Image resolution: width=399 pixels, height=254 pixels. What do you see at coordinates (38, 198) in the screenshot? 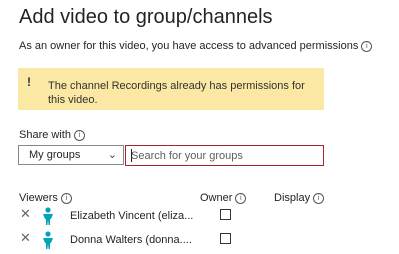
I see `viewers-header-label: Viewers` at bounding box center [38, 198].